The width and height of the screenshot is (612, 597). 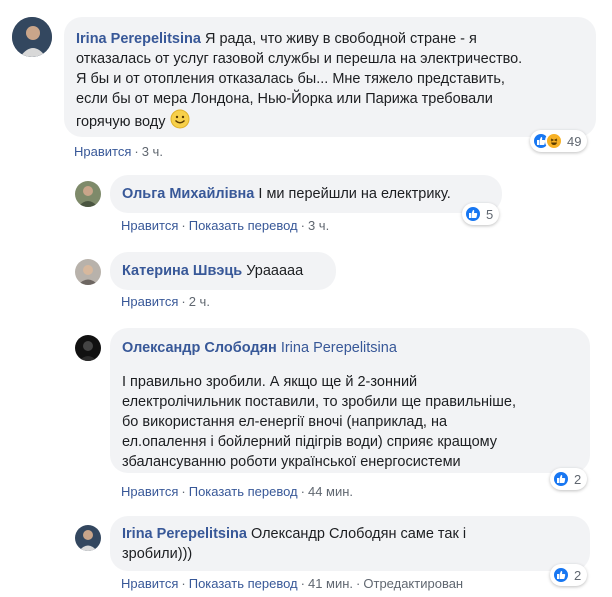 I want to click on comment-timestamp: 2 ч., so click(x=199, y=301).